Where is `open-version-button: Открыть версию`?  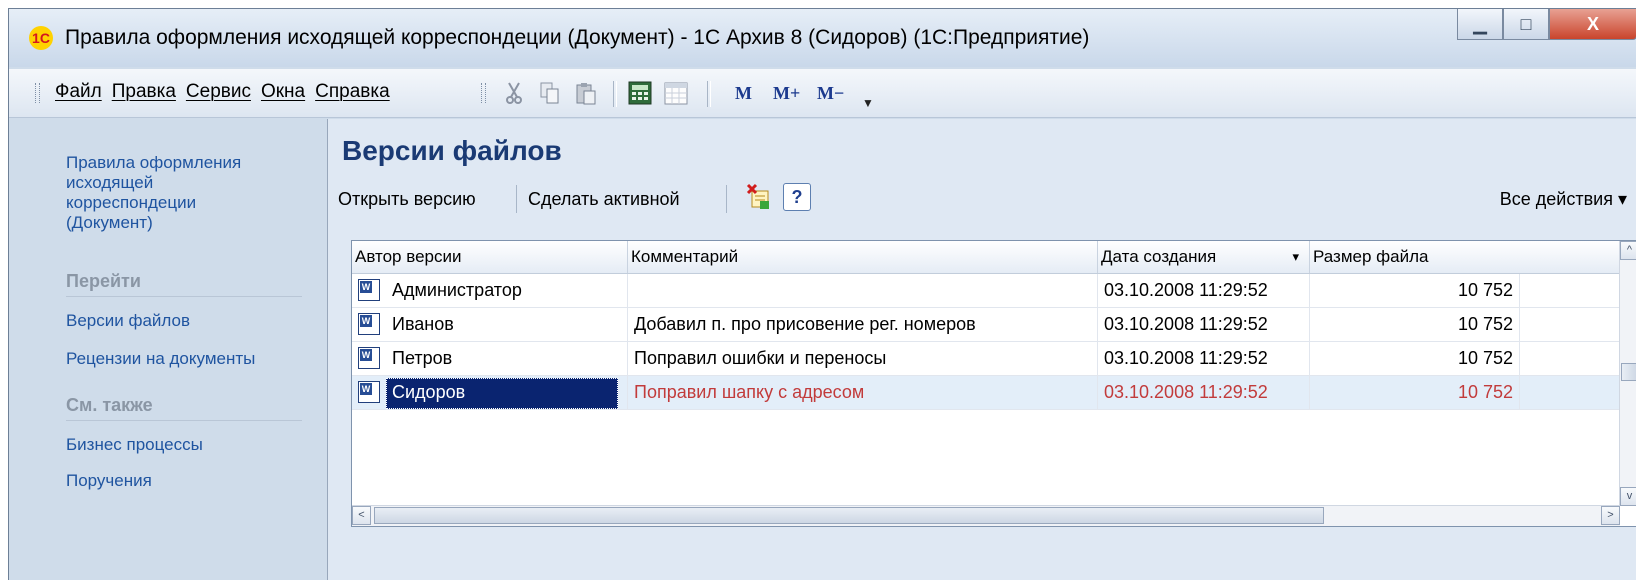 open-version-button: Открыть версию is located at coordinates (407, 199).